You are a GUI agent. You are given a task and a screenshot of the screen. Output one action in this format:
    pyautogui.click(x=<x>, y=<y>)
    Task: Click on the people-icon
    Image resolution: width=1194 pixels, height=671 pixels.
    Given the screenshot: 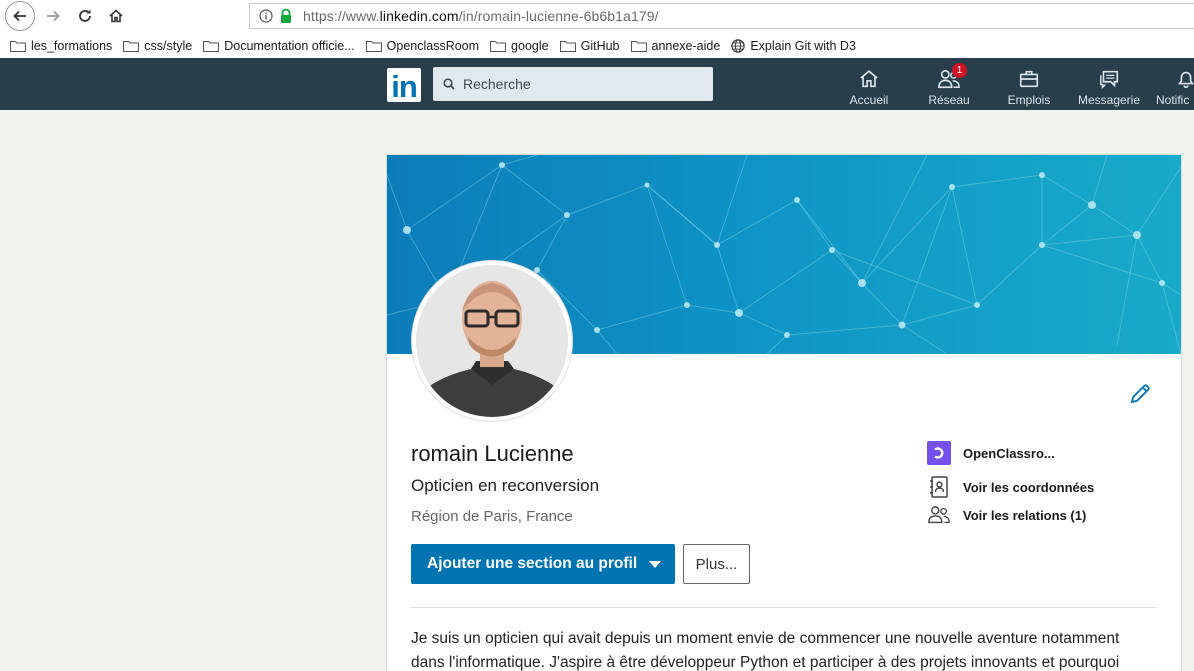 What is the action you would take?
    pyautogui.click(x=939, y=515)
    